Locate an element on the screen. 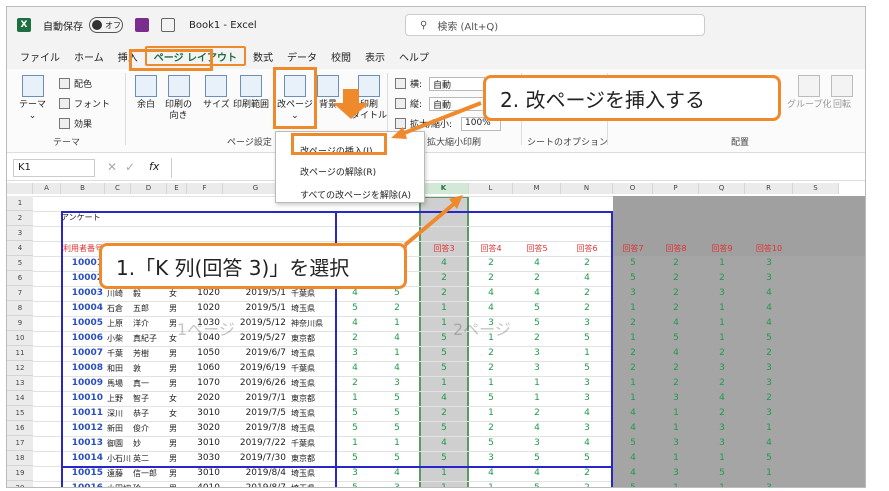  arrow-head-1-icon is located at coordinates (399, 133).